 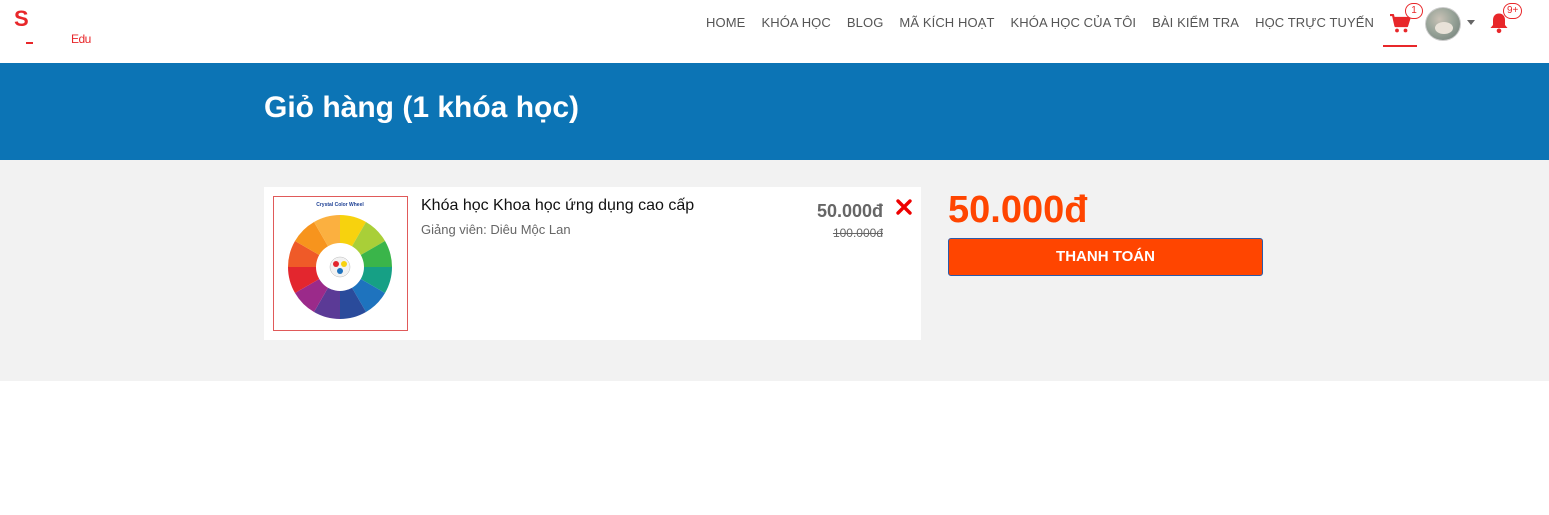 What do you see at coordinates (1403, 25) in the screenshot?
I see `cart-button: 1` at bounding box center [1403, 25].